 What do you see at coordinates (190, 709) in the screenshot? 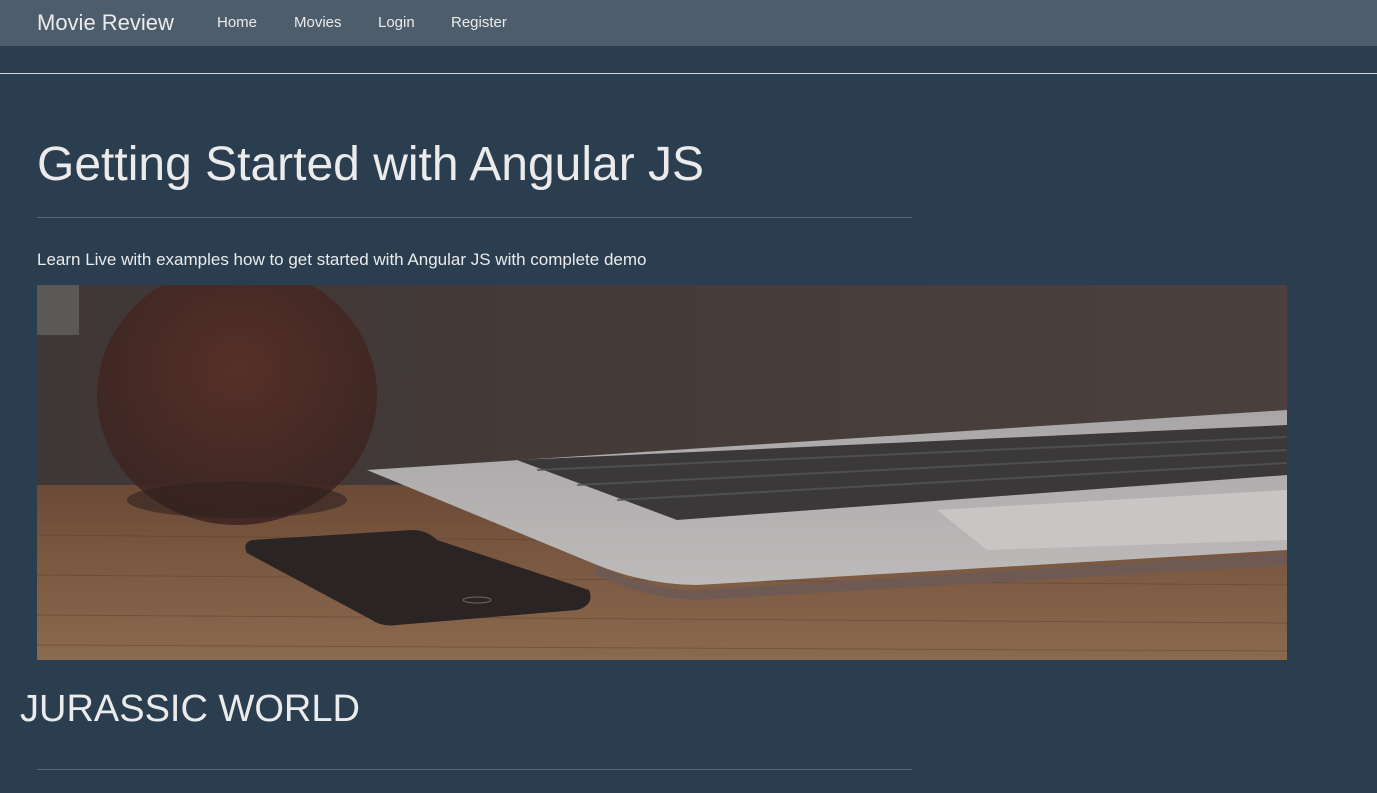
I see `movie-title: JURASSIC WORLD` at bounding box center [190, 709].